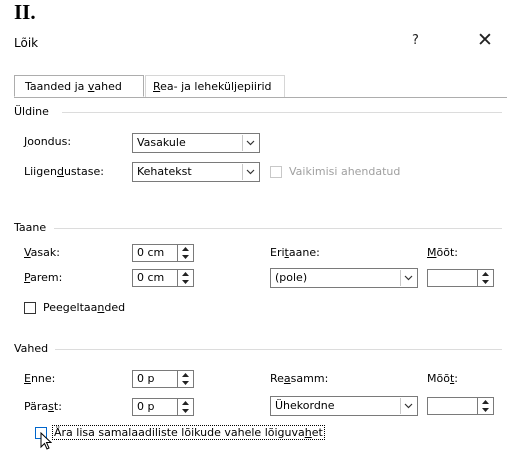  What do you see at coordinates (30, 308) in the screenshot?
I see `mirror-indents-checkbox` at bounding box center [30, 308].